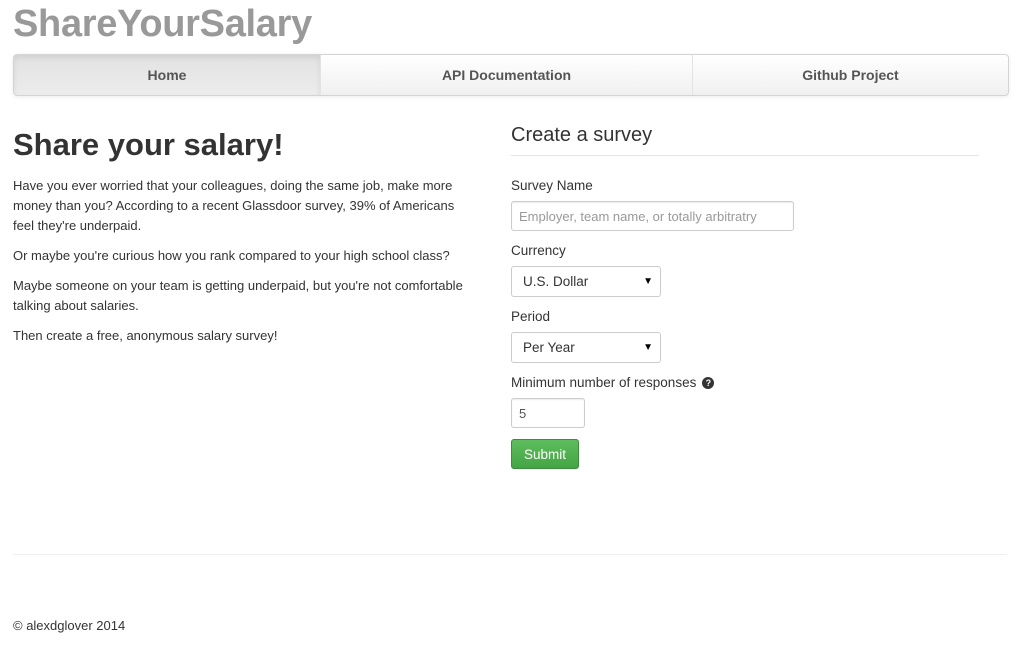  I want to click on min-responses-input, so click(548, 413).